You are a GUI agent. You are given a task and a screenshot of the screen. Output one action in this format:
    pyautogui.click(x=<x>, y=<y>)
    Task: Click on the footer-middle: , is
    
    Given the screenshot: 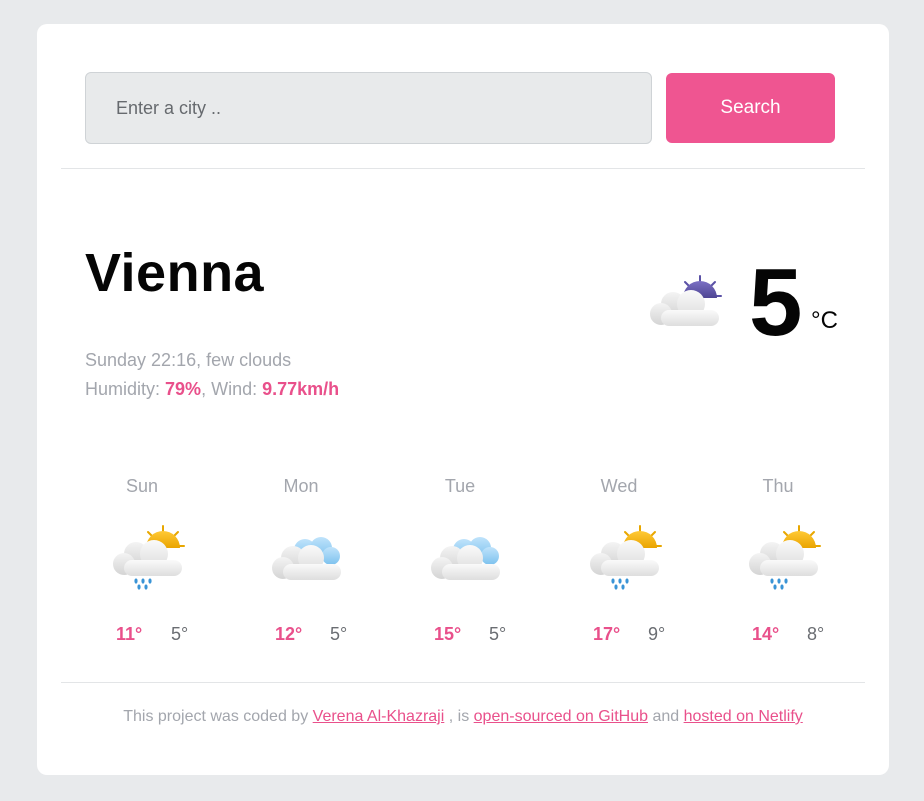 What is the action you would take?
    pyautogui.click(x=459, y=716)
    